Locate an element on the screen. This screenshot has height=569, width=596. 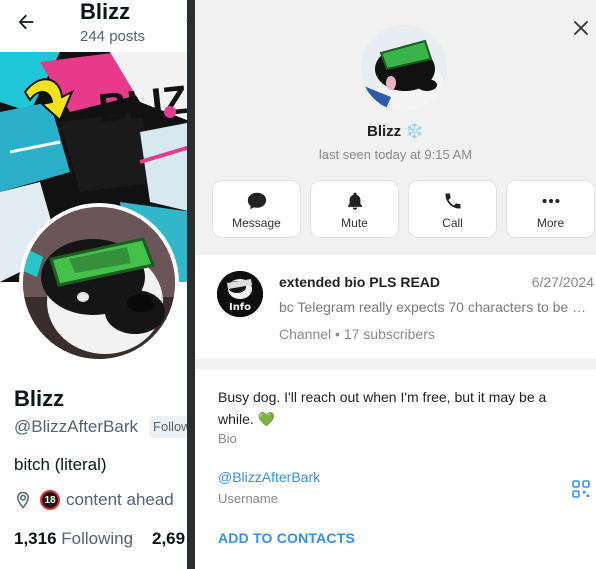
more-button-label: More is located at coordinates (550, 223).